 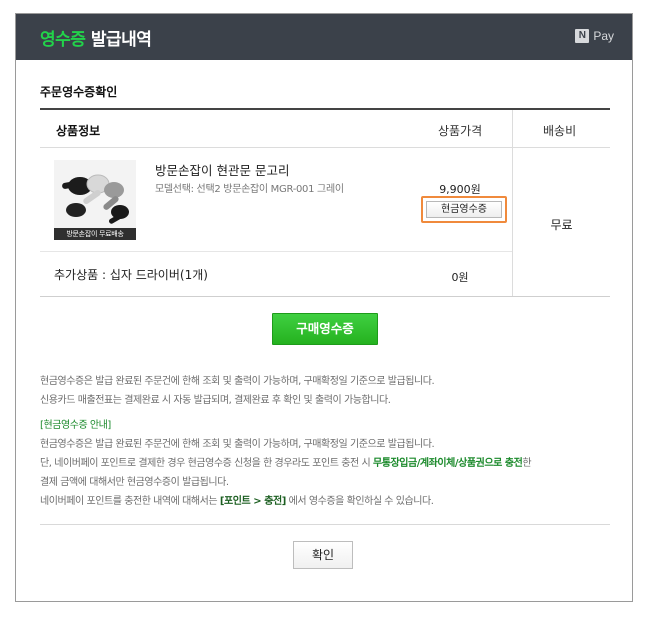 I want to click on shipping-fee: 무료, so click(x=561, y=225).